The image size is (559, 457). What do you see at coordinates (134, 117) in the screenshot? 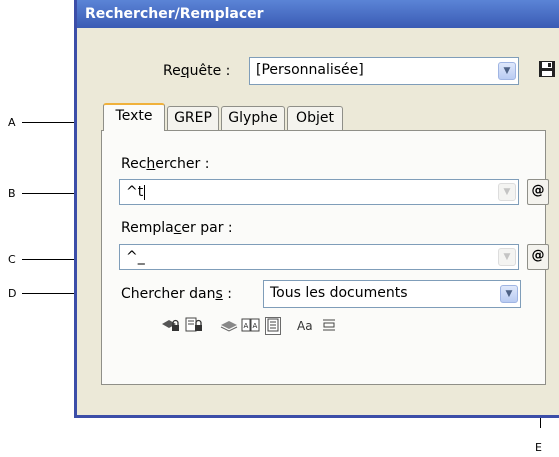
I see `tab-texte: Texte` at bounding box center [134, 117].